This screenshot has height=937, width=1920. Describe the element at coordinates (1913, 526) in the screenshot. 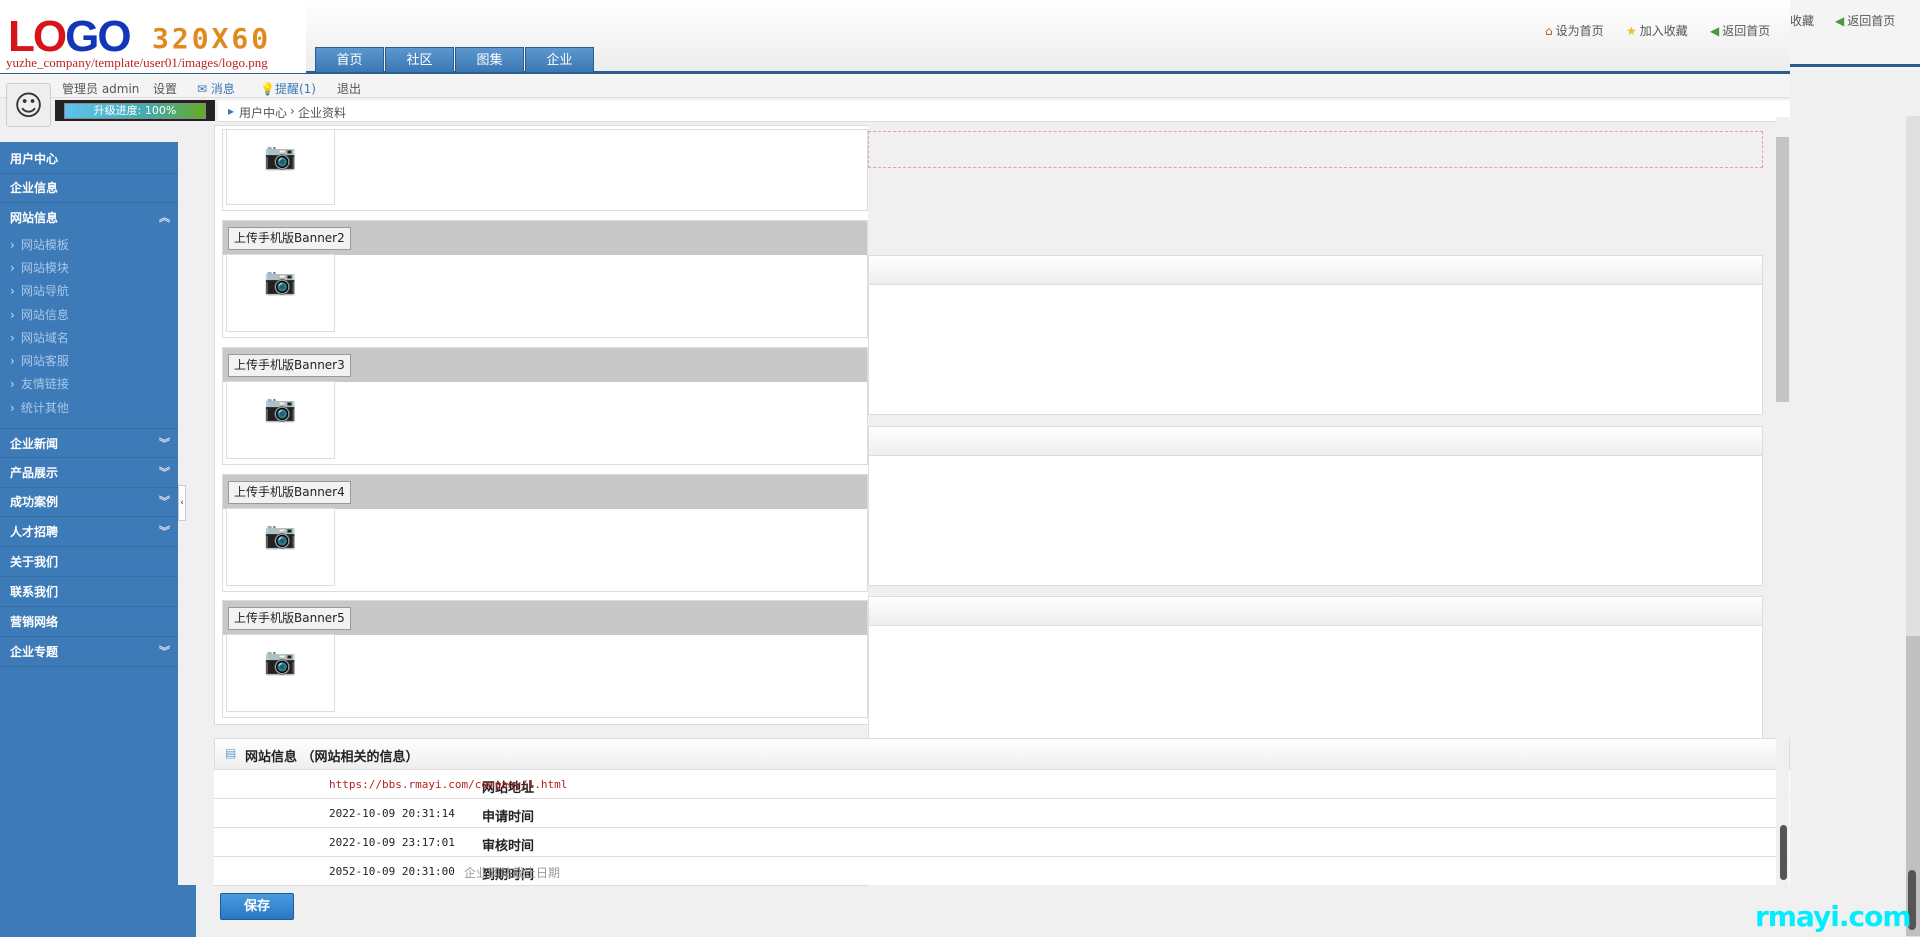

I see `page-scrollbar` at that location.